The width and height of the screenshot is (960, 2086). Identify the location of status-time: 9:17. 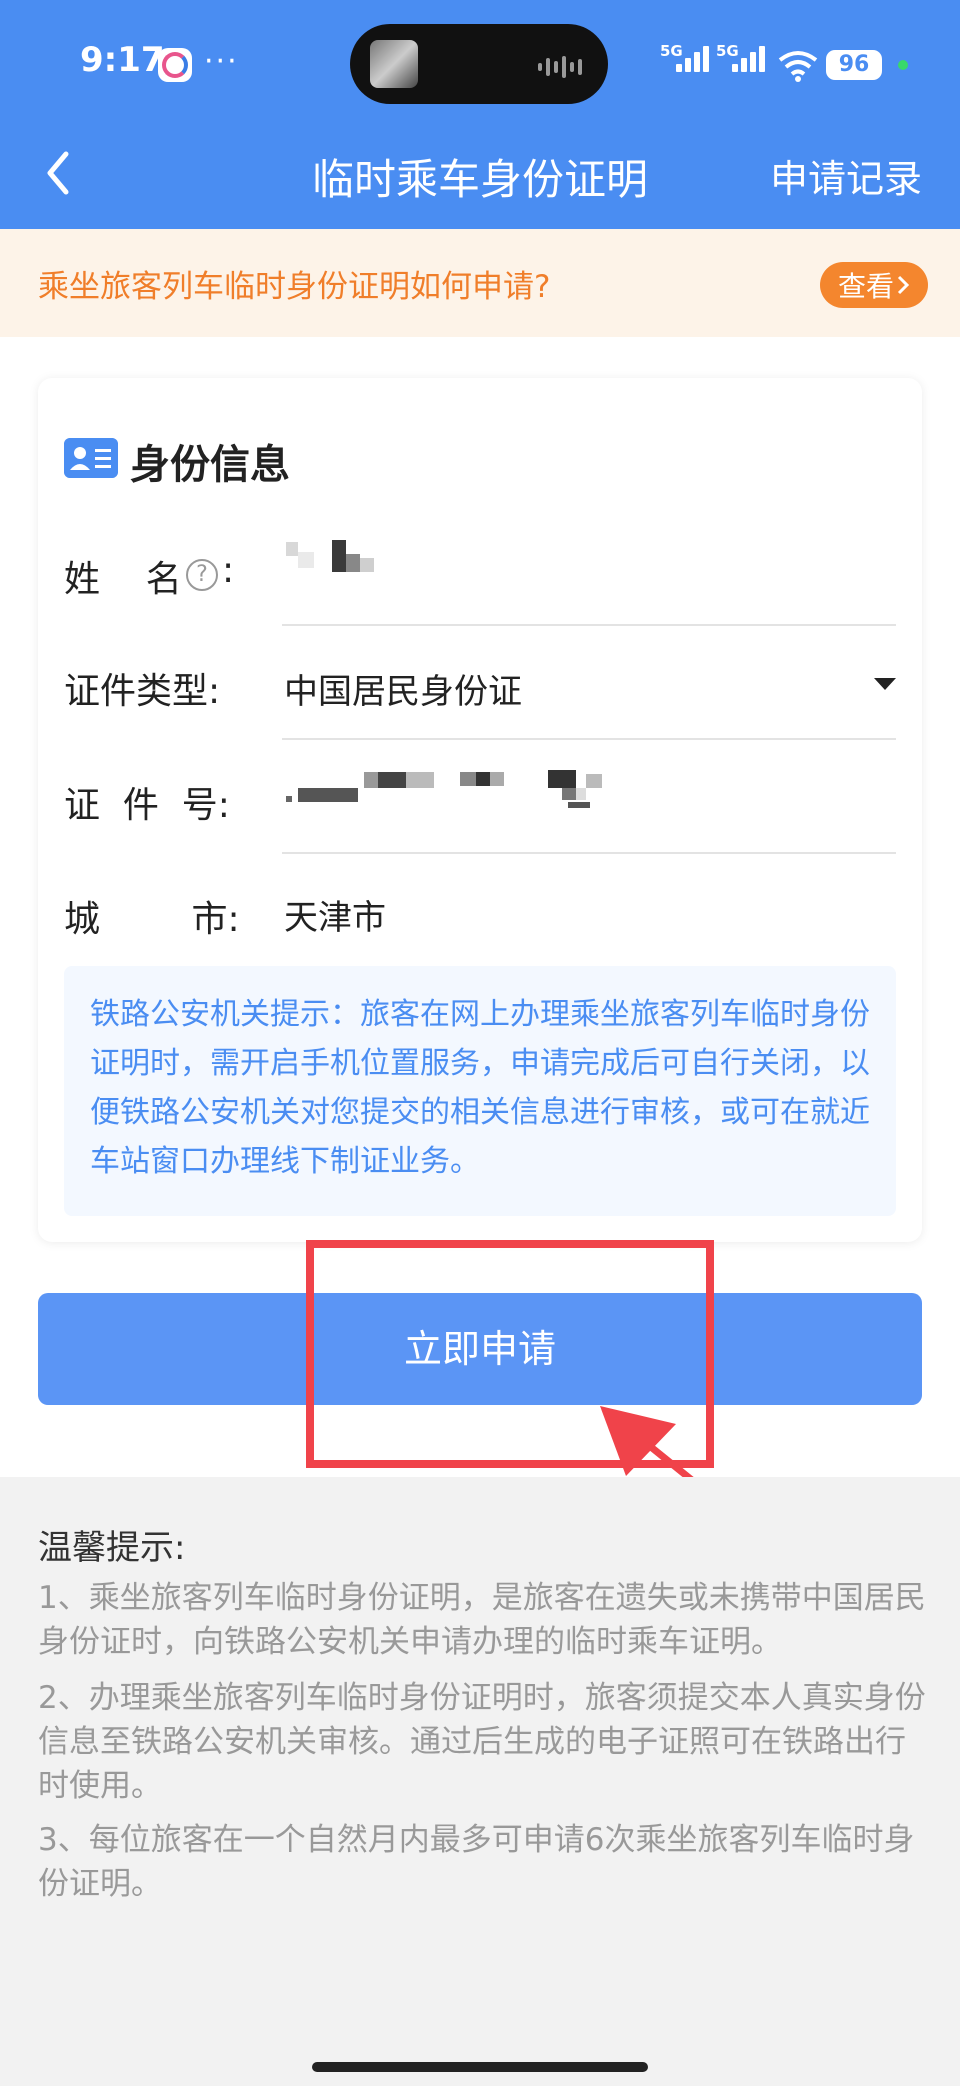
(122, 60).